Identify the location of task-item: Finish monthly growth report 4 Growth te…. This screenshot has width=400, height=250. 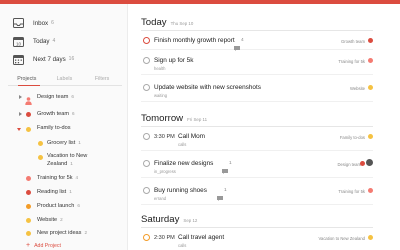
(257, 42).